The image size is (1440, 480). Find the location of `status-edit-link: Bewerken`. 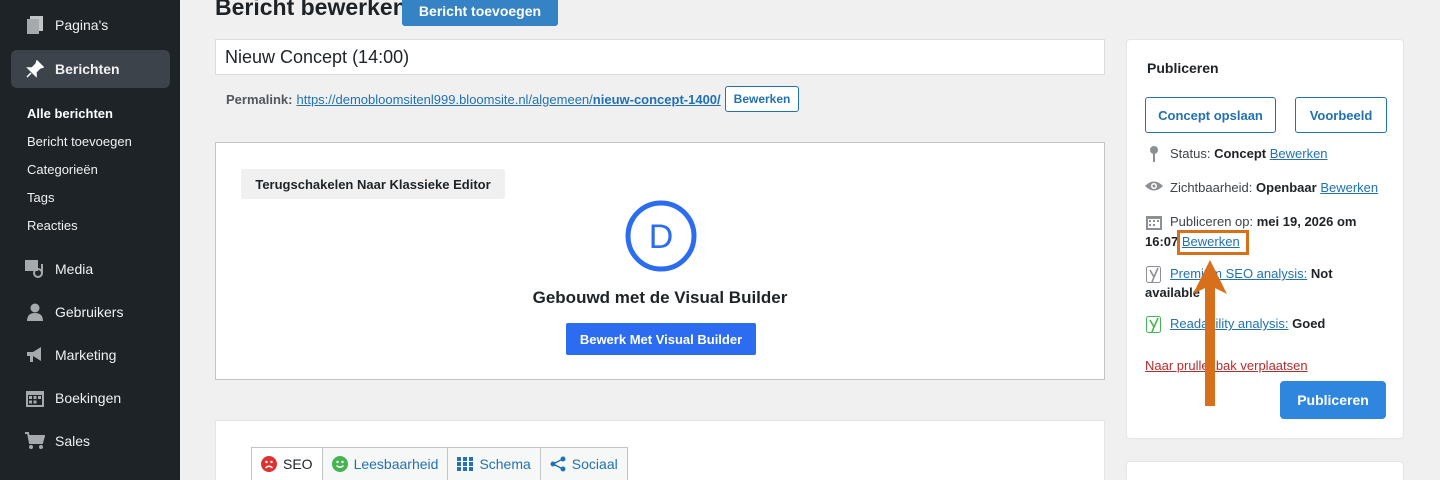

status-edit-link: Bewerken is located at coordinates (1299, 153).